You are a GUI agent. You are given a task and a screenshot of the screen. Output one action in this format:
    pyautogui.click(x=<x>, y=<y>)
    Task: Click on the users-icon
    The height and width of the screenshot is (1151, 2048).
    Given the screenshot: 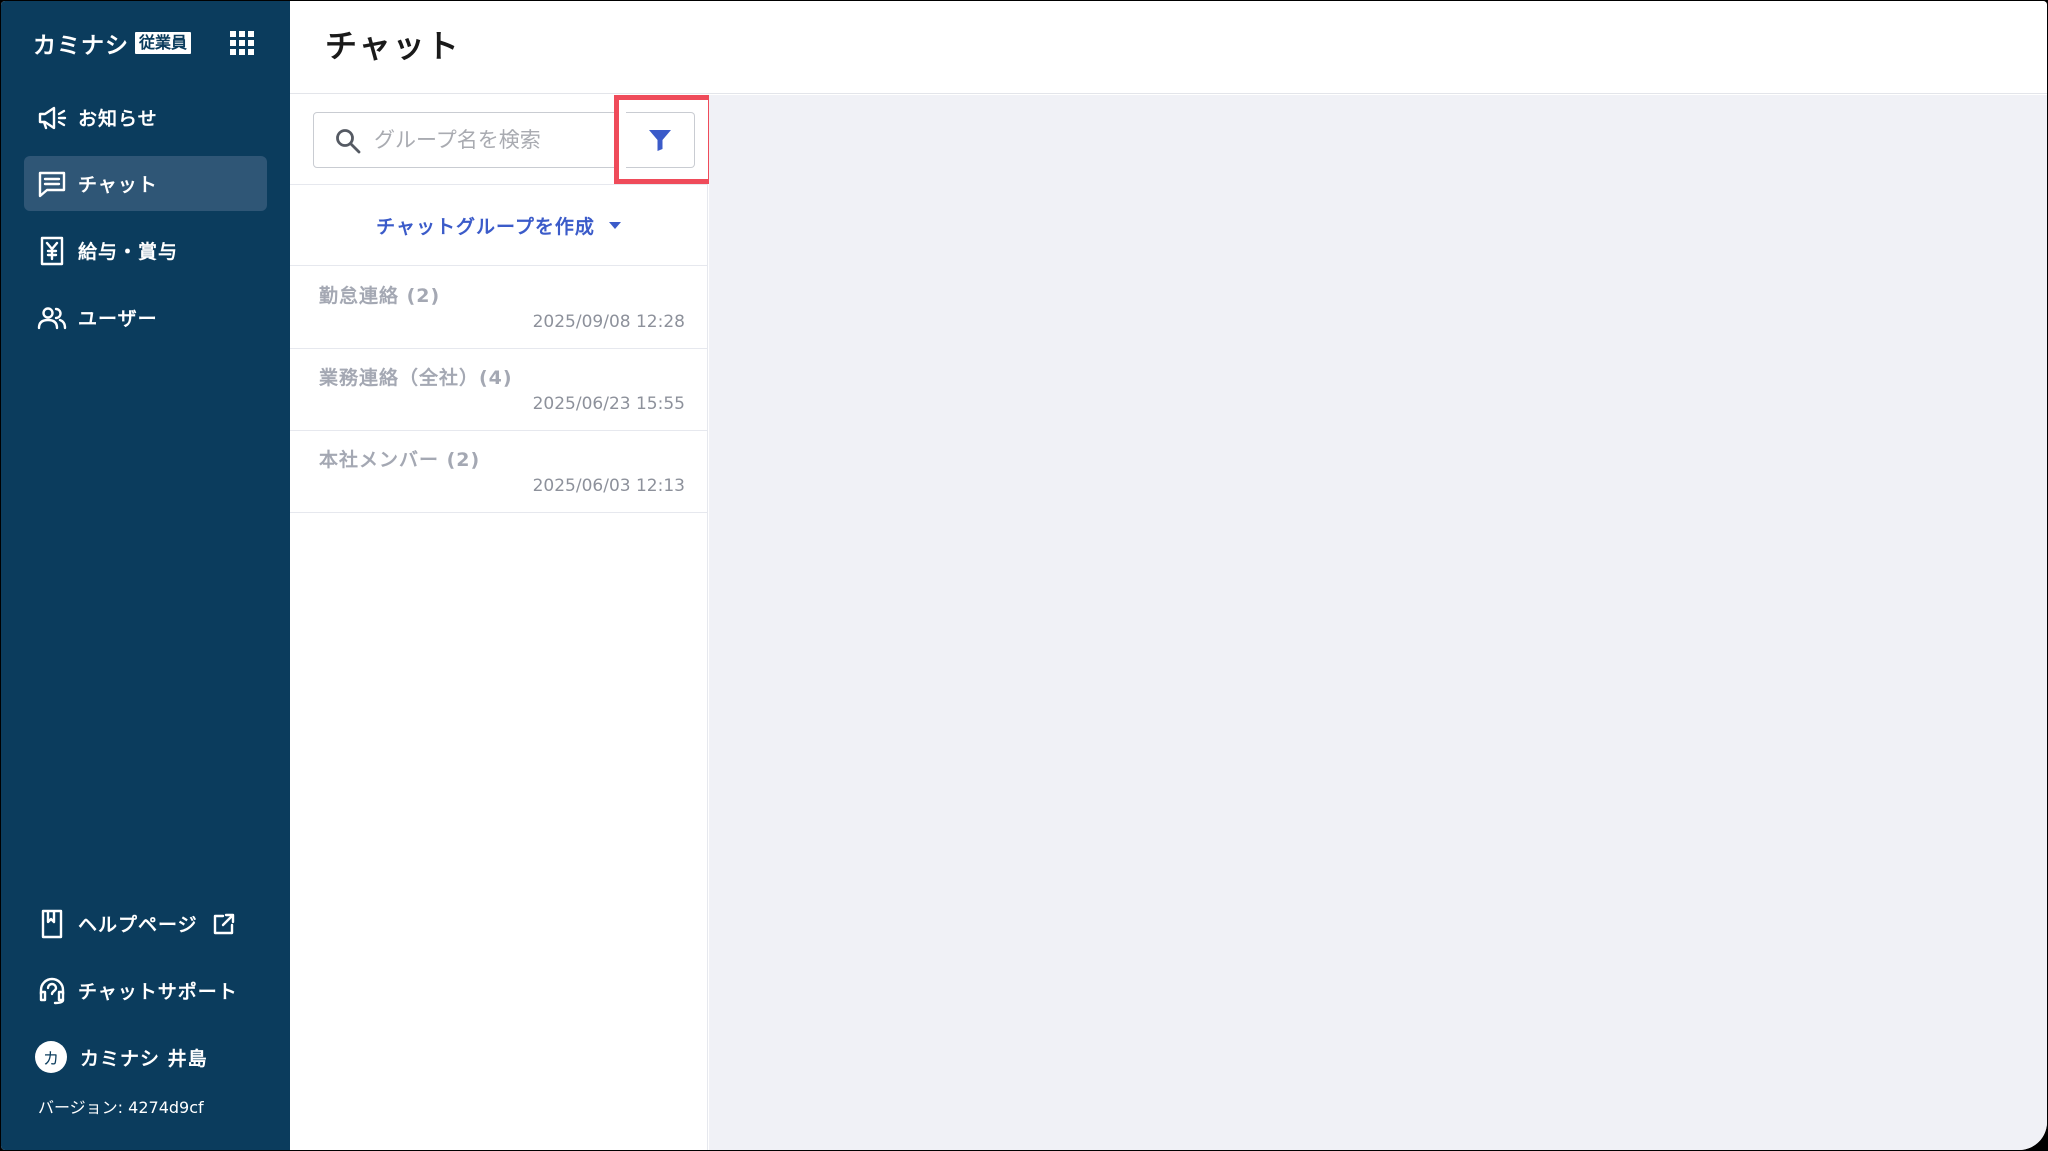 What is the action you would take?
    pyautogui.click(x=52, y=318)
    